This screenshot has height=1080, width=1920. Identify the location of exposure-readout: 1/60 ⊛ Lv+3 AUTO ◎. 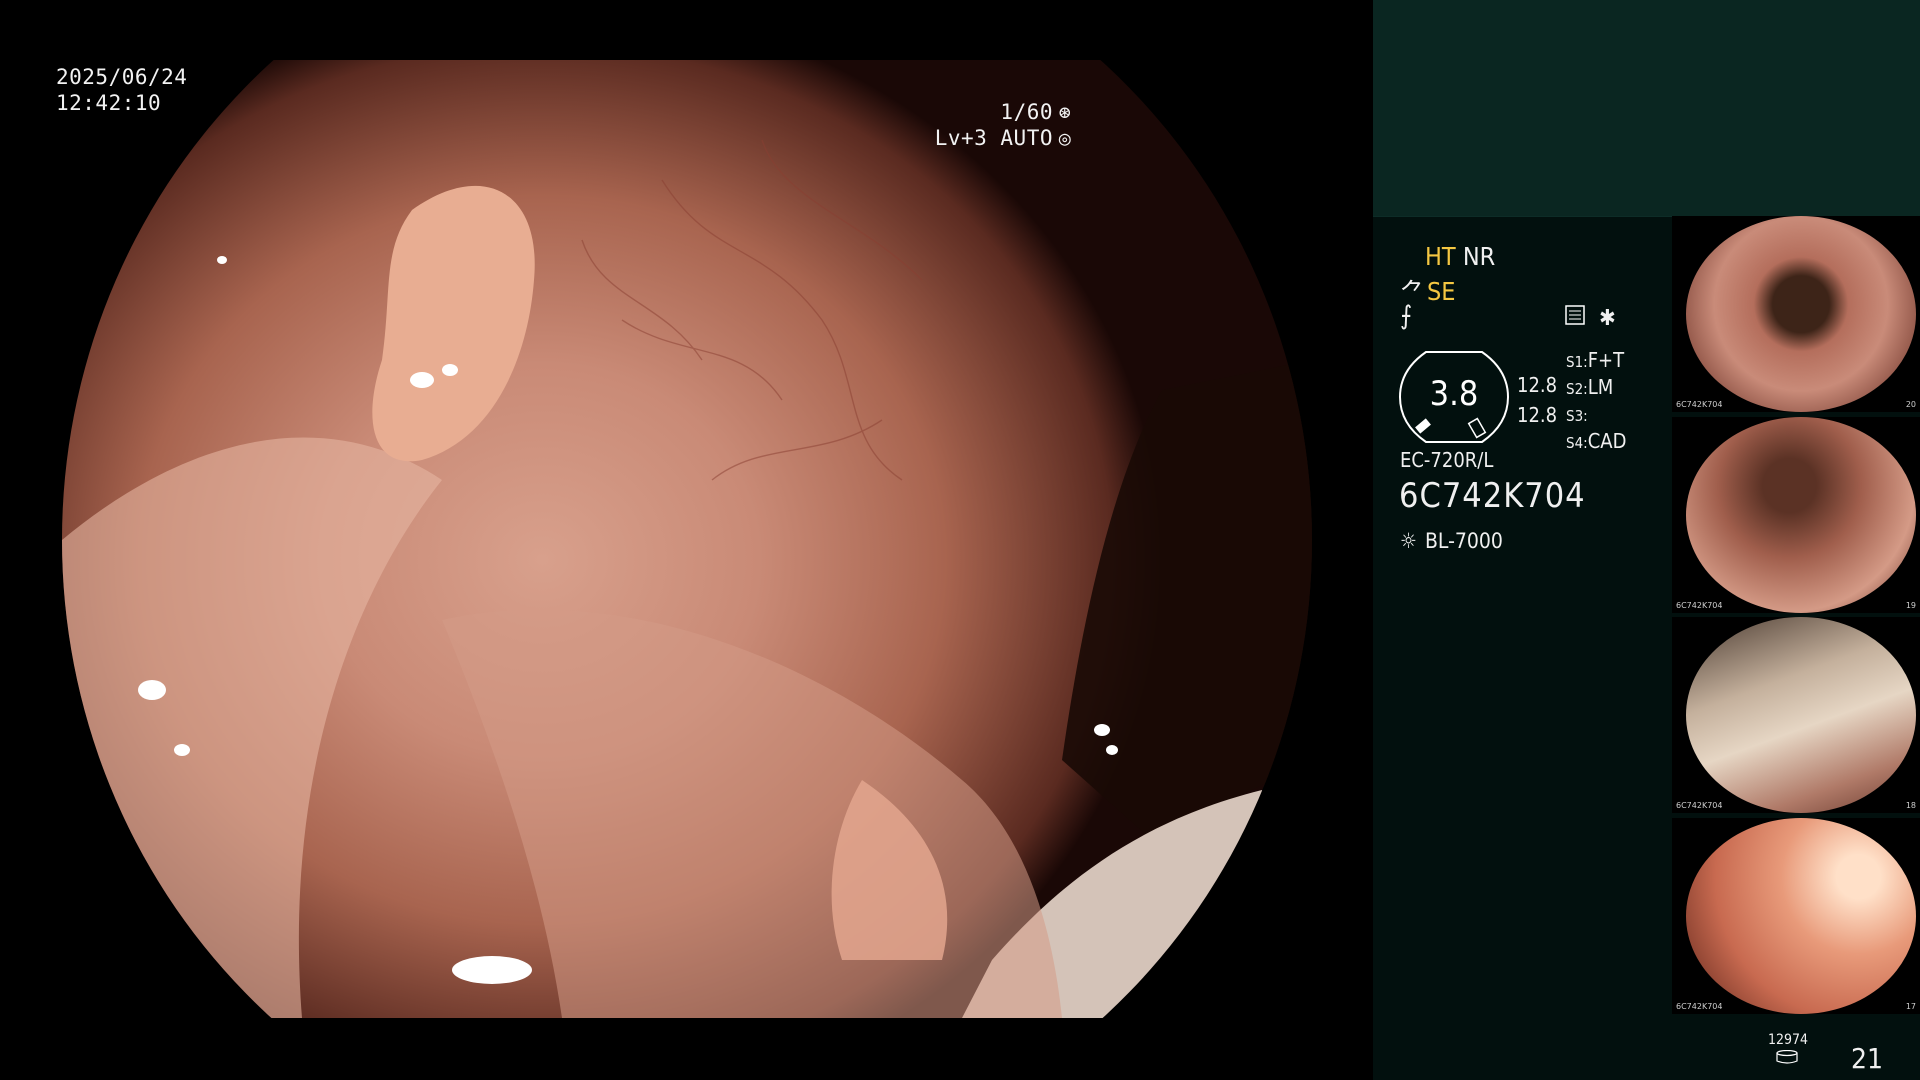
(1005, 125).